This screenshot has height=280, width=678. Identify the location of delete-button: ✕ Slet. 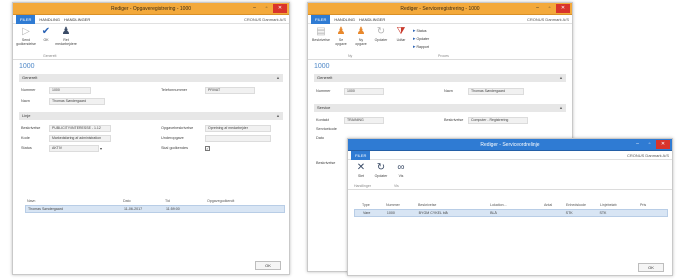
(361, 170).